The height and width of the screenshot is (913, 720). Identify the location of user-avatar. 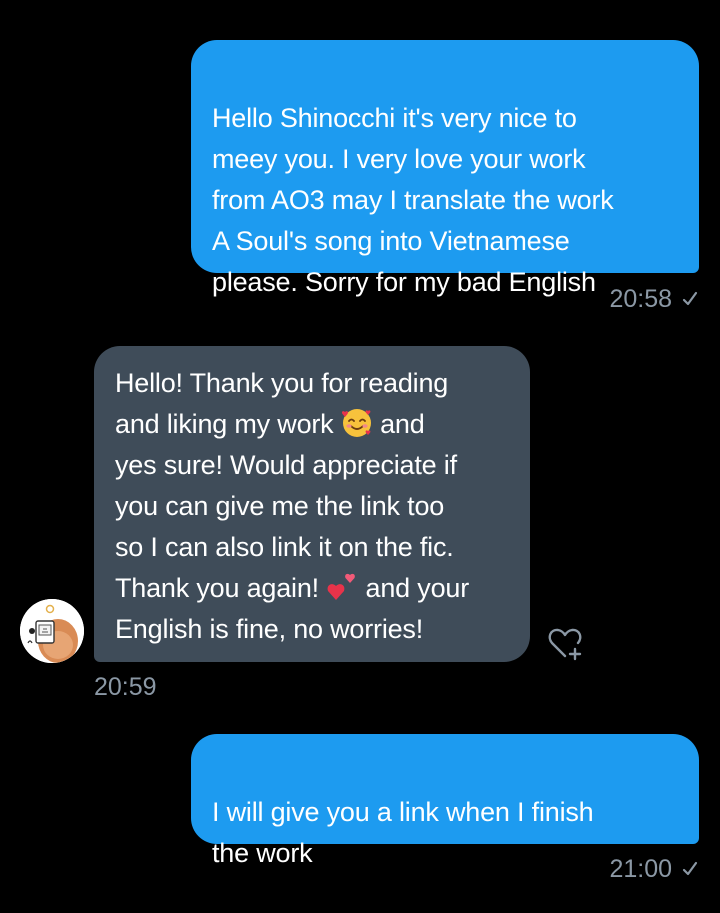
(52, 631).